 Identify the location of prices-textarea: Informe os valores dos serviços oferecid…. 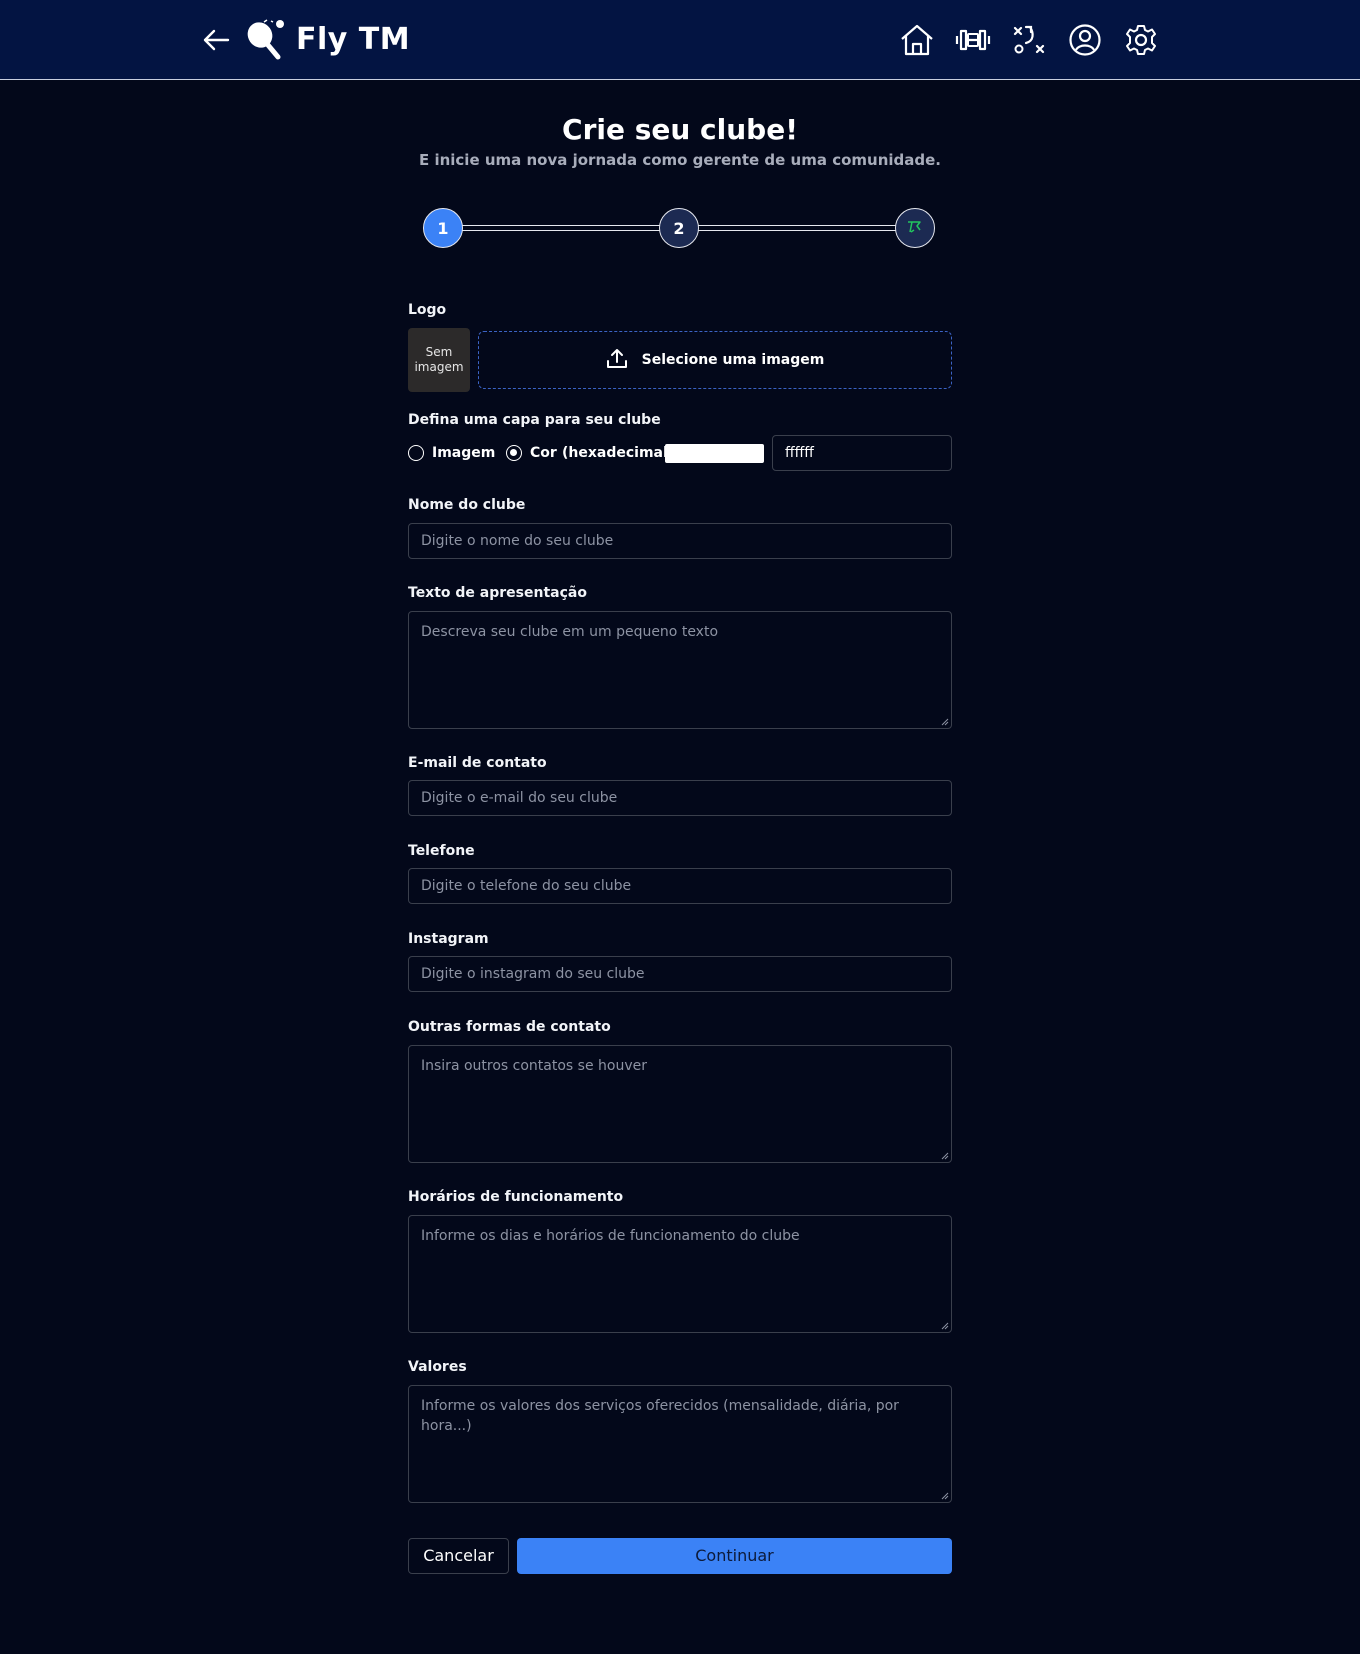
(680, 1444).